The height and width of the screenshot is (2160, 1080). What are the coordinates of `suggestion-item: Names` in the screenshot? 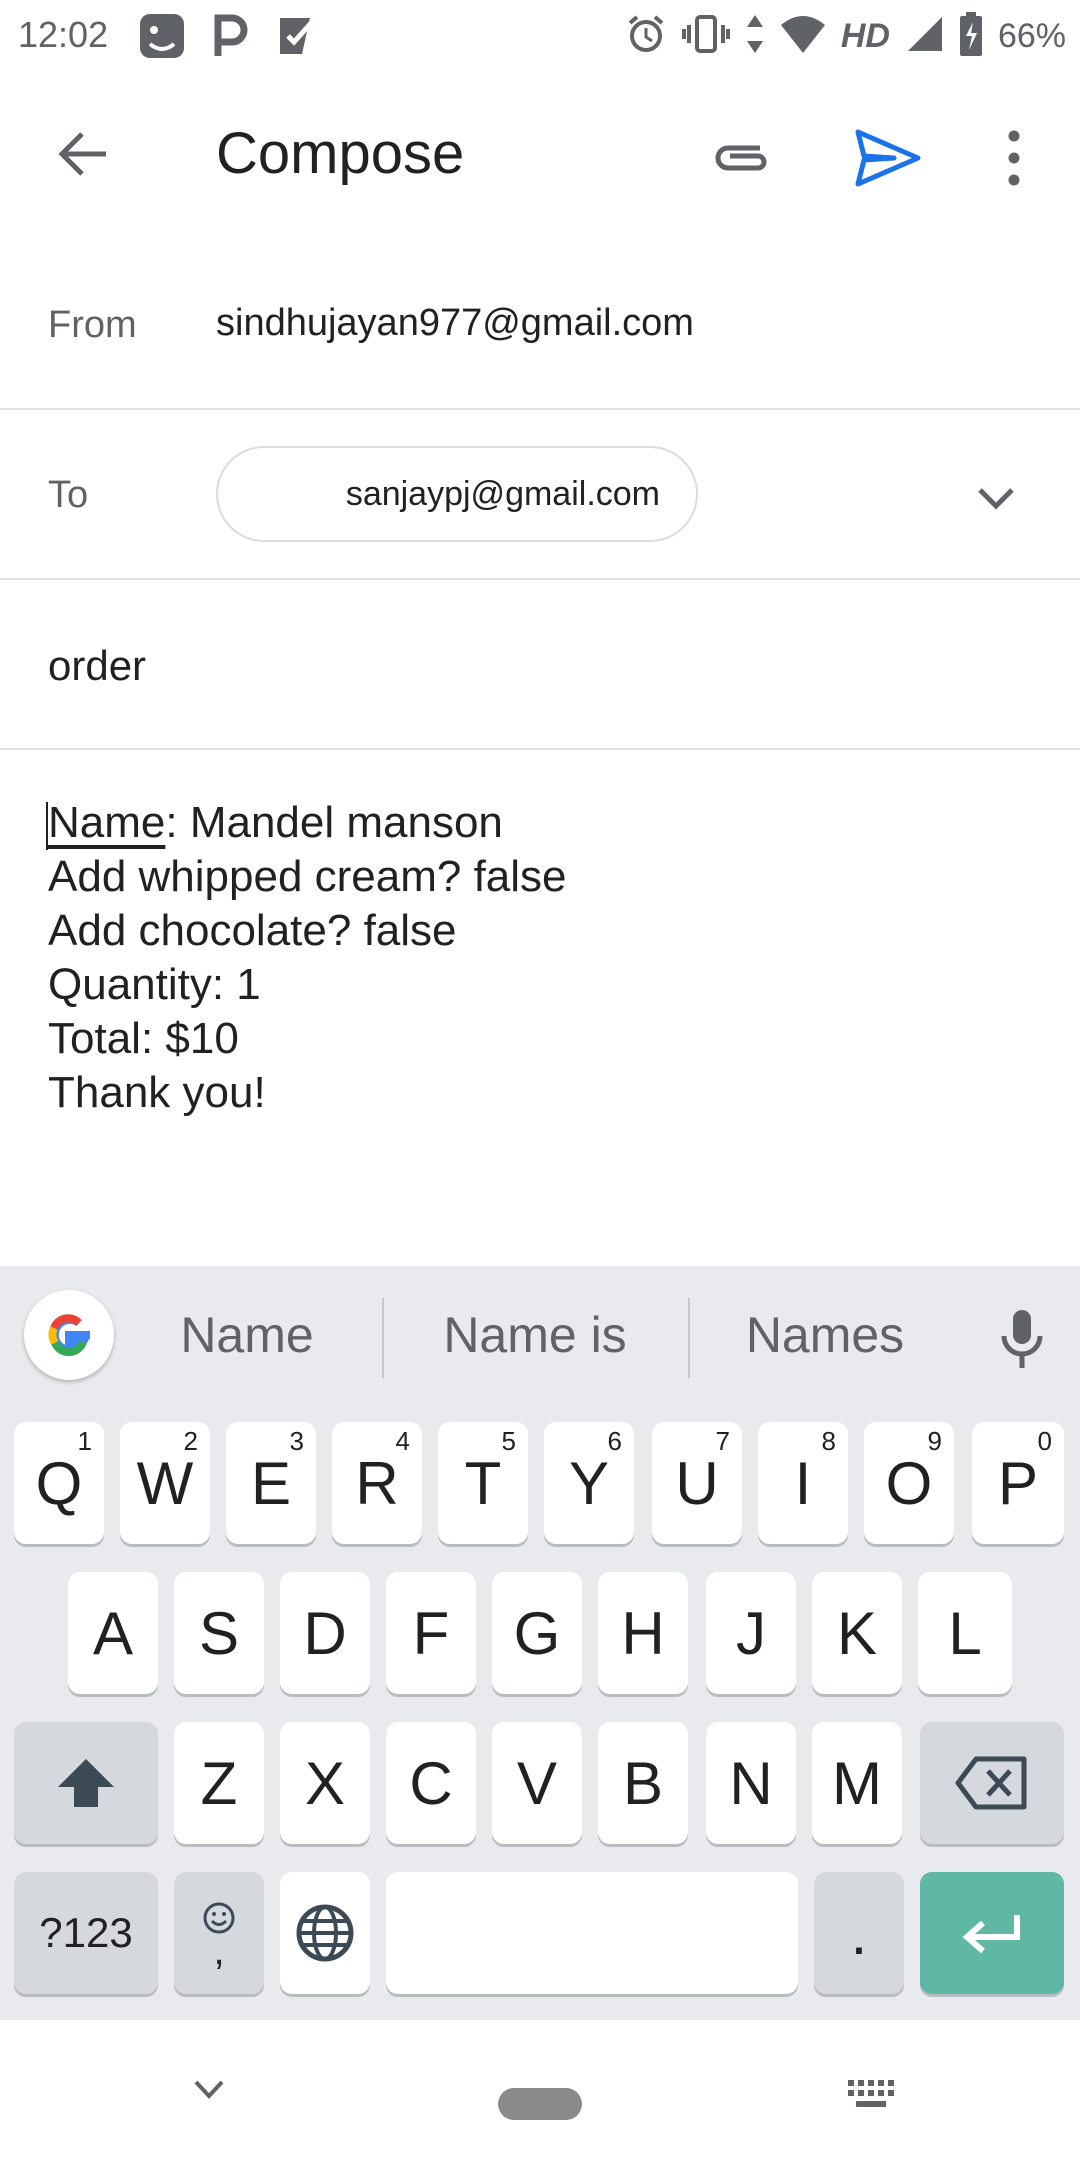 It's located at (825, 1335).